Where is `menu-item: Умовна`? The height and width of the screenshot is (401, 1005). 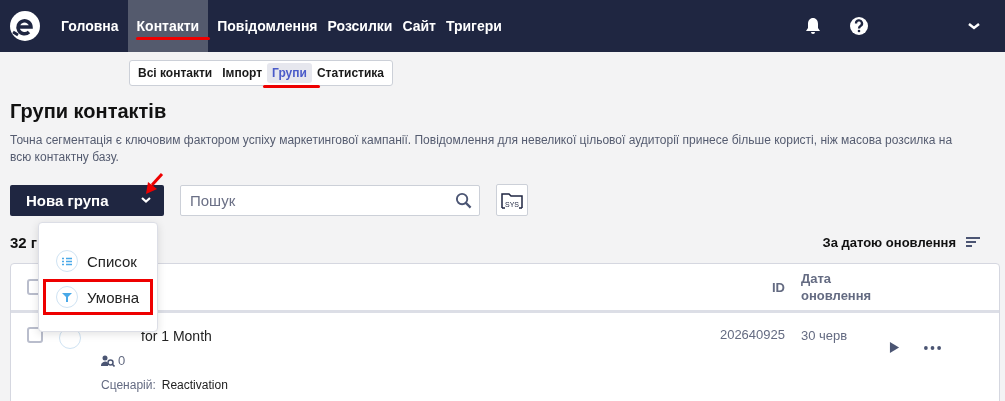
menu-item: Умовна is located at coordinates (98, 297).